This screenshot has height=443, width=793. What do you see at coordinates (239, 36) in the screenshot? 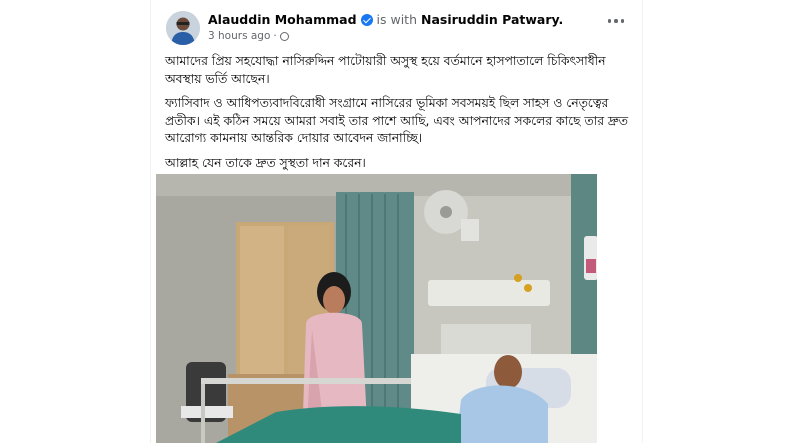
I see `post-timestamp: 3 hours ago` at bounding box center [239, 36].